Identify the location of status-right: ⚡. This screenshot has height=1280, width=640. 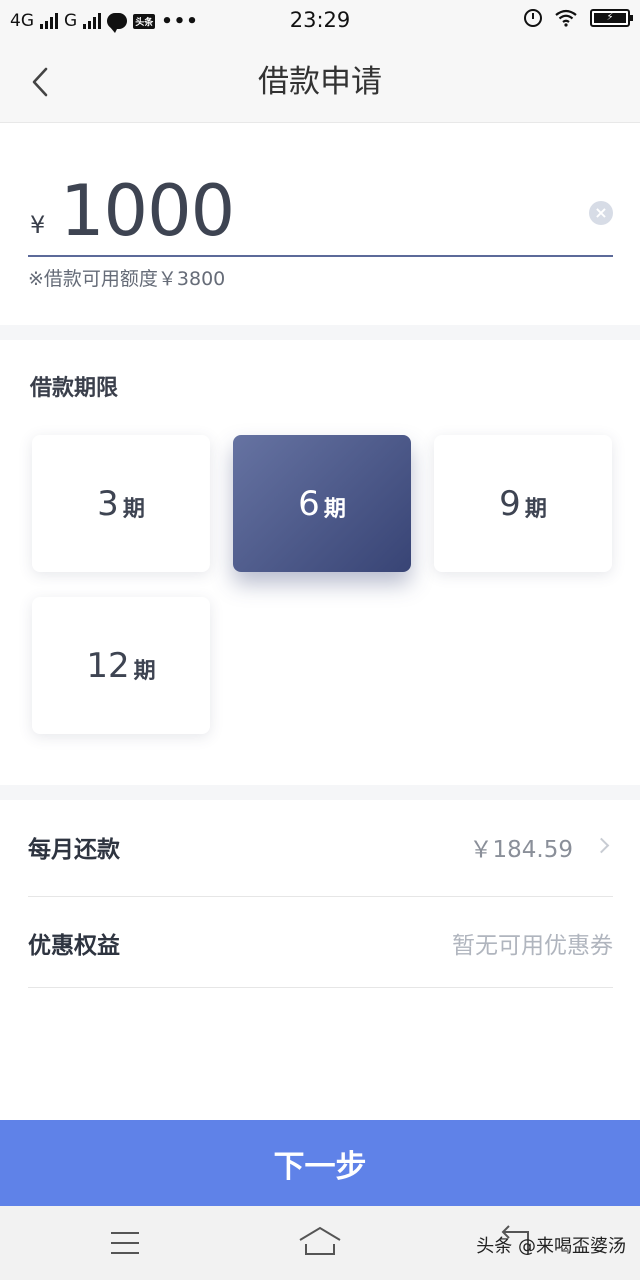
(578, 18).